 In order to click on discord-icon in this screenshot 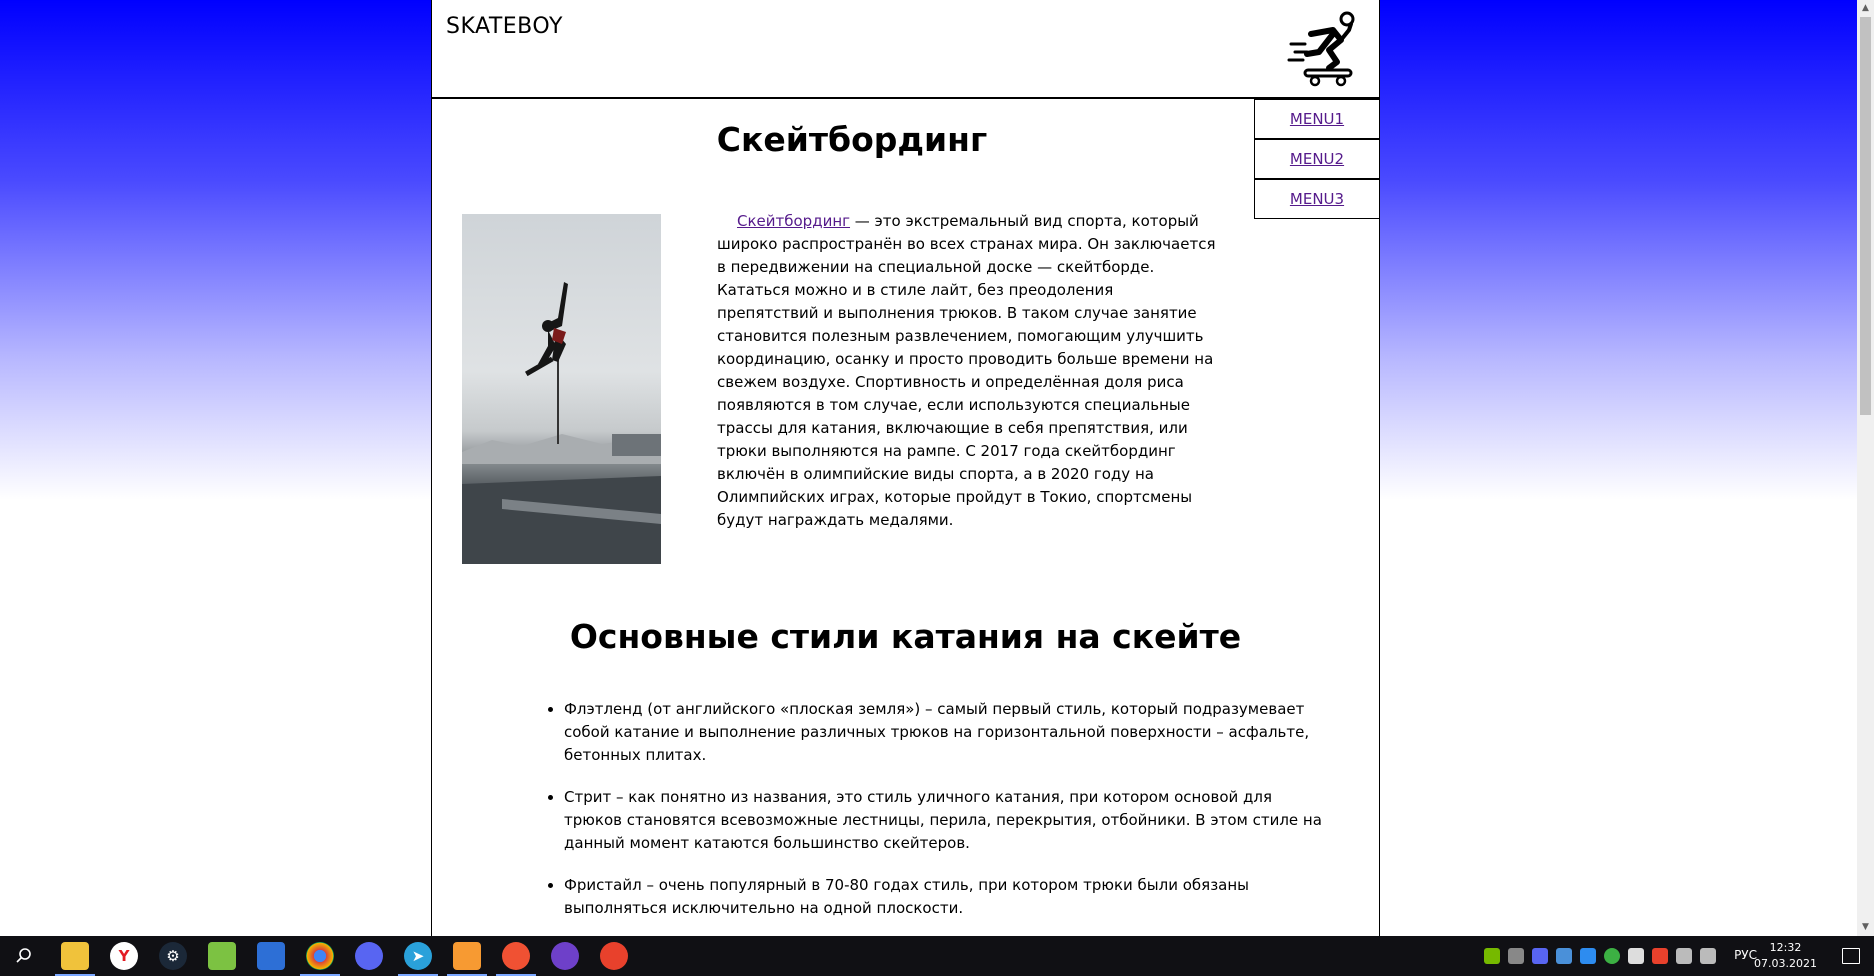, I will do `click(369, 956)`.